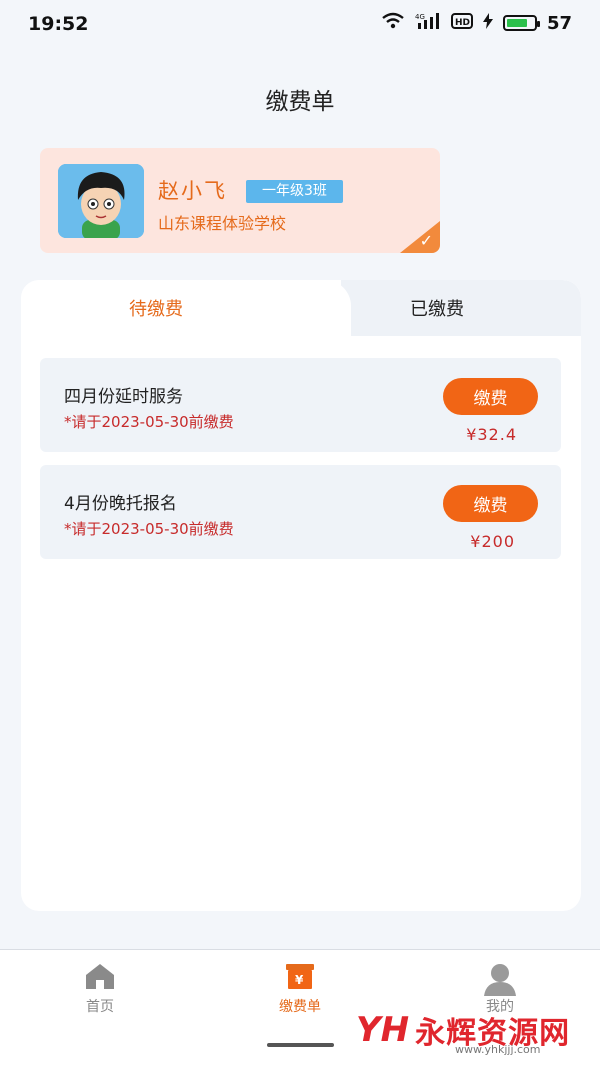 The width and height of the screenshot is (600, 1067). Describe the element at coordinates (300, 102) in the screenshot. I see `page-title: 缴费单` at that location.